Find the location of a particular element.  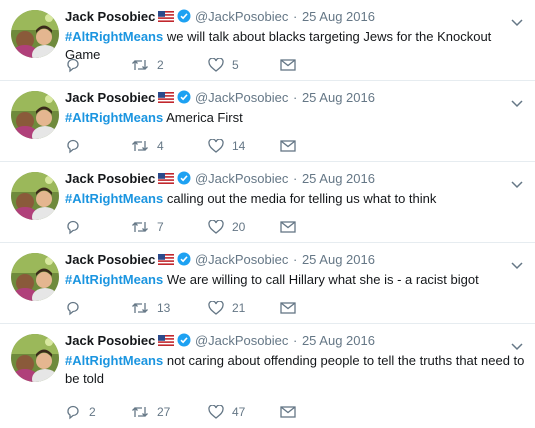

like-count: 5 is located at coordinates (235, 65).